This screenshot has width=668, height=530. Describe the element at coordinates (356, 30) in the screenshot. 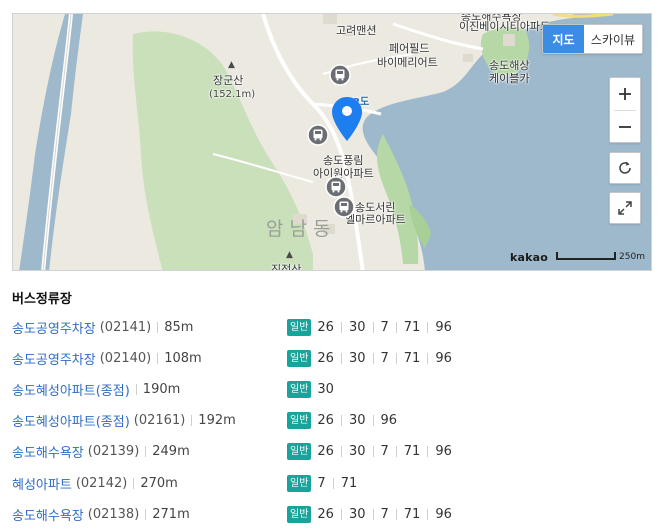

I see `map-label-goryeo: 고려맨션` at that location.